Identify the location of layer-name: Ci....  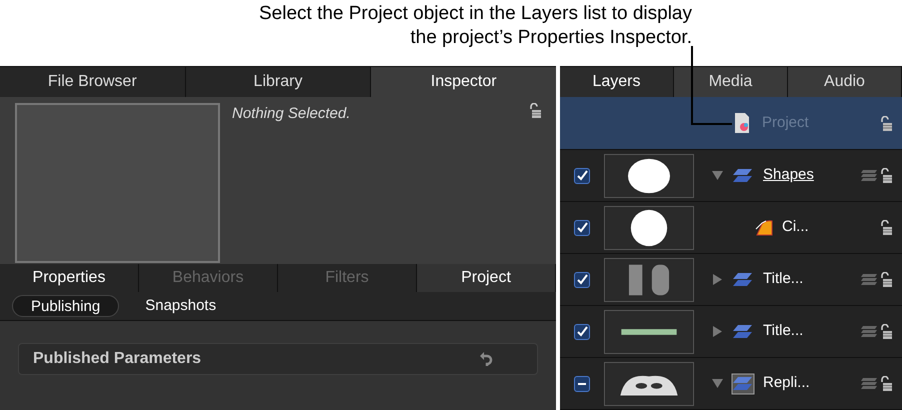
(795, 227).